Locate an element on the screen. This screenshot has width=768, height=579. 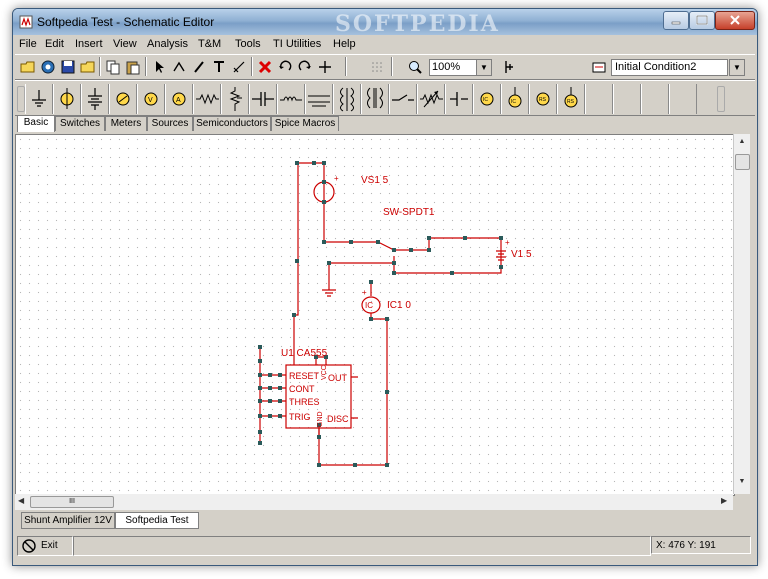
text-button is located at coordinates (218, 66).